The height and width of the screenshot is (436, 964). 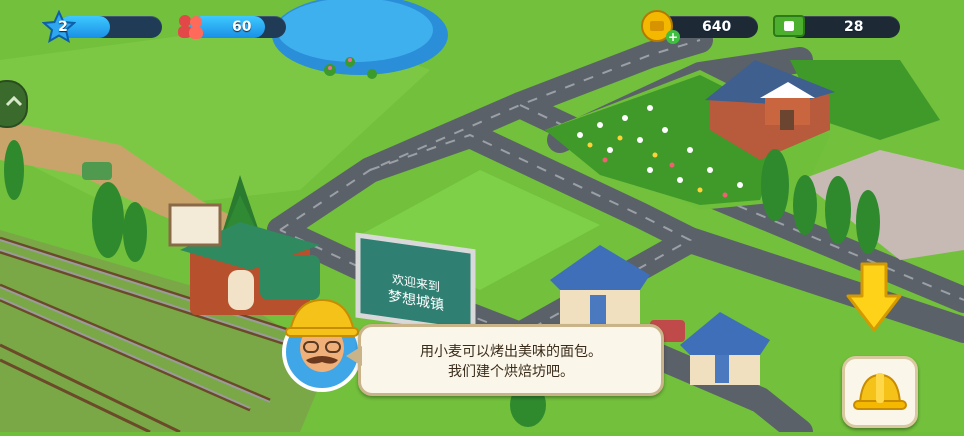 I want to click on hint-arrow, so click(x=874, y=298).